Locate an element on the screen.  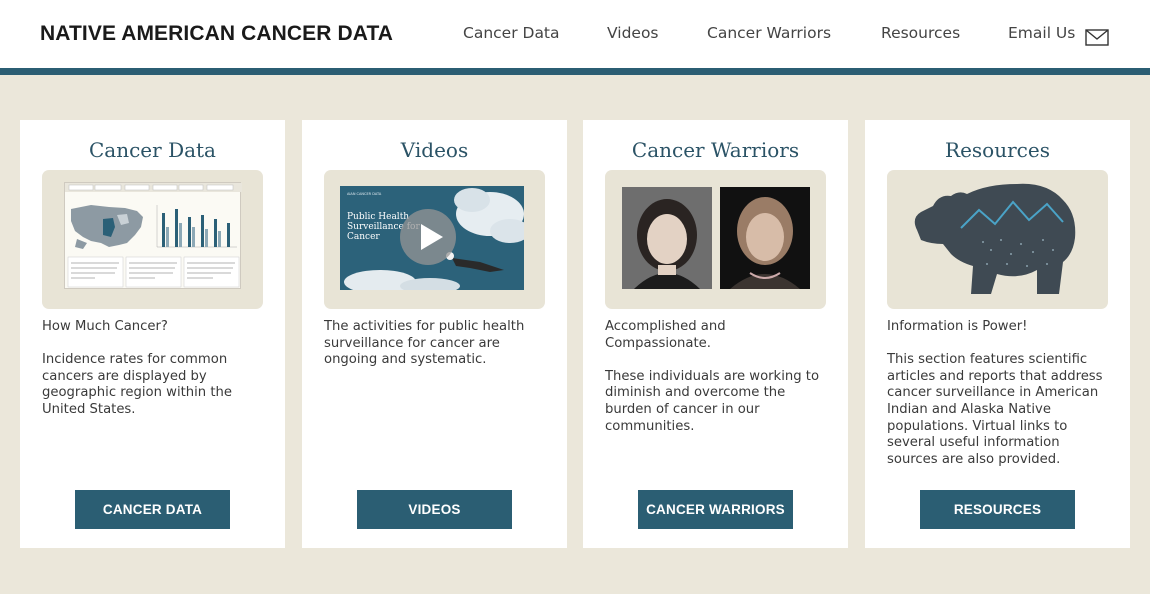
map-chart-illustration is located at coordinates (153, 235).